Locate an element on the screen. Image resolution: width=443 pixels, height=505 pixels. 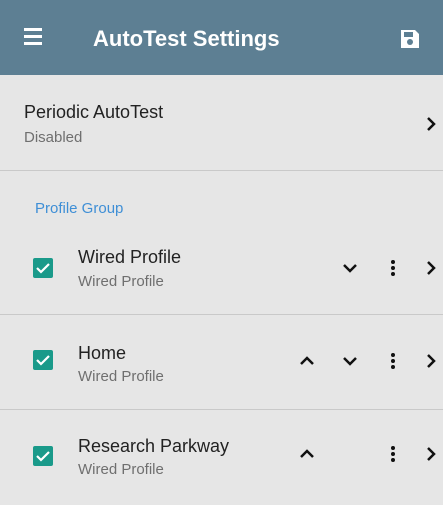
periodic-autotest-value: Disabled is located at coordinates (53, 137).